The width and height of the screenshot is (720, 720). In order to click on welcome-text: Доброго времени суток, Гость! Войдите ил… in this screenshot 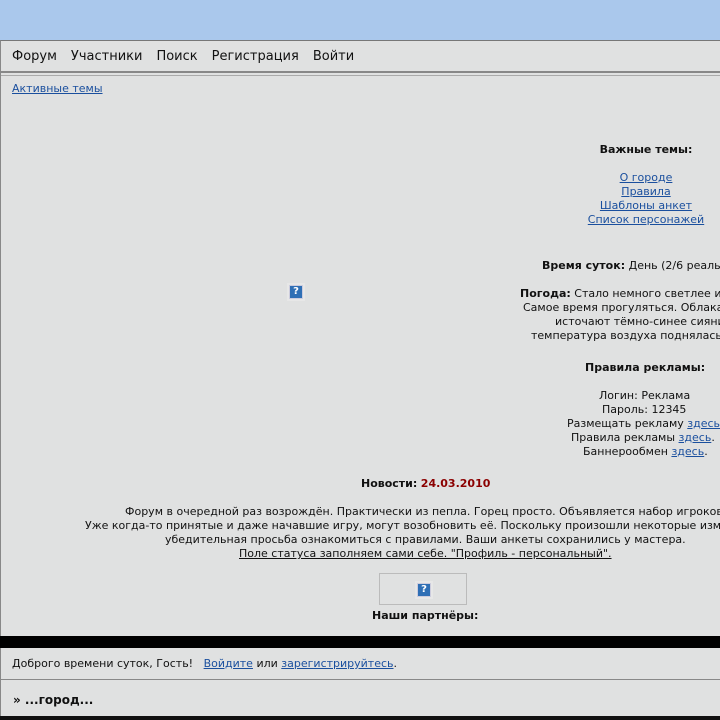, I will do `click(204, 663)`.